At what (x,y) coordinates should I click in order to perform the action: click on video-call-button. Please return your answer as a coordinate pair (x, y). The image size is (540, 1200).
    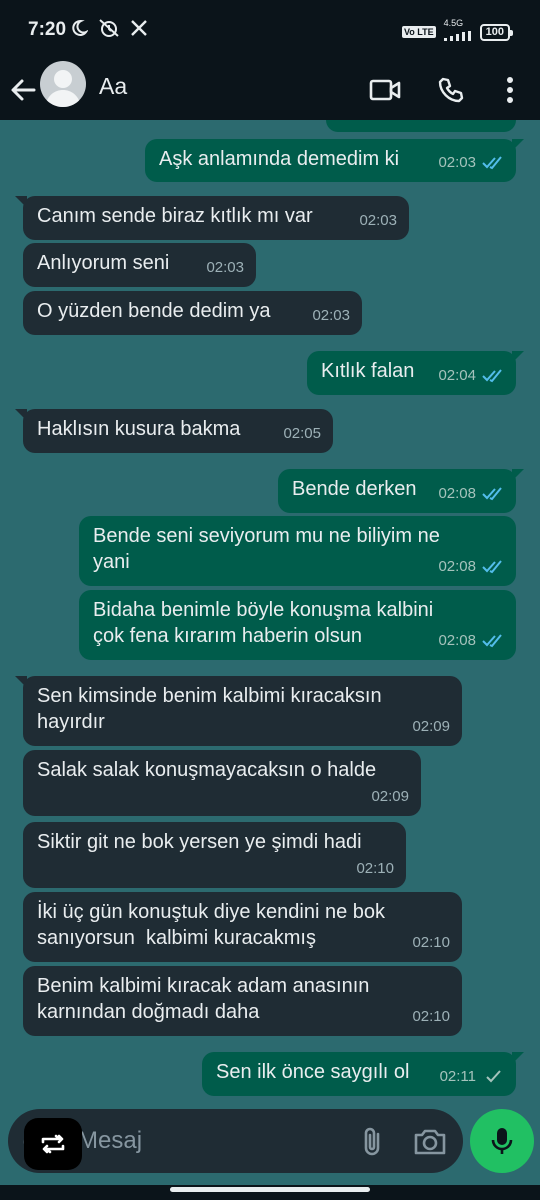
    Looking at the image, I should click on (385, 90).